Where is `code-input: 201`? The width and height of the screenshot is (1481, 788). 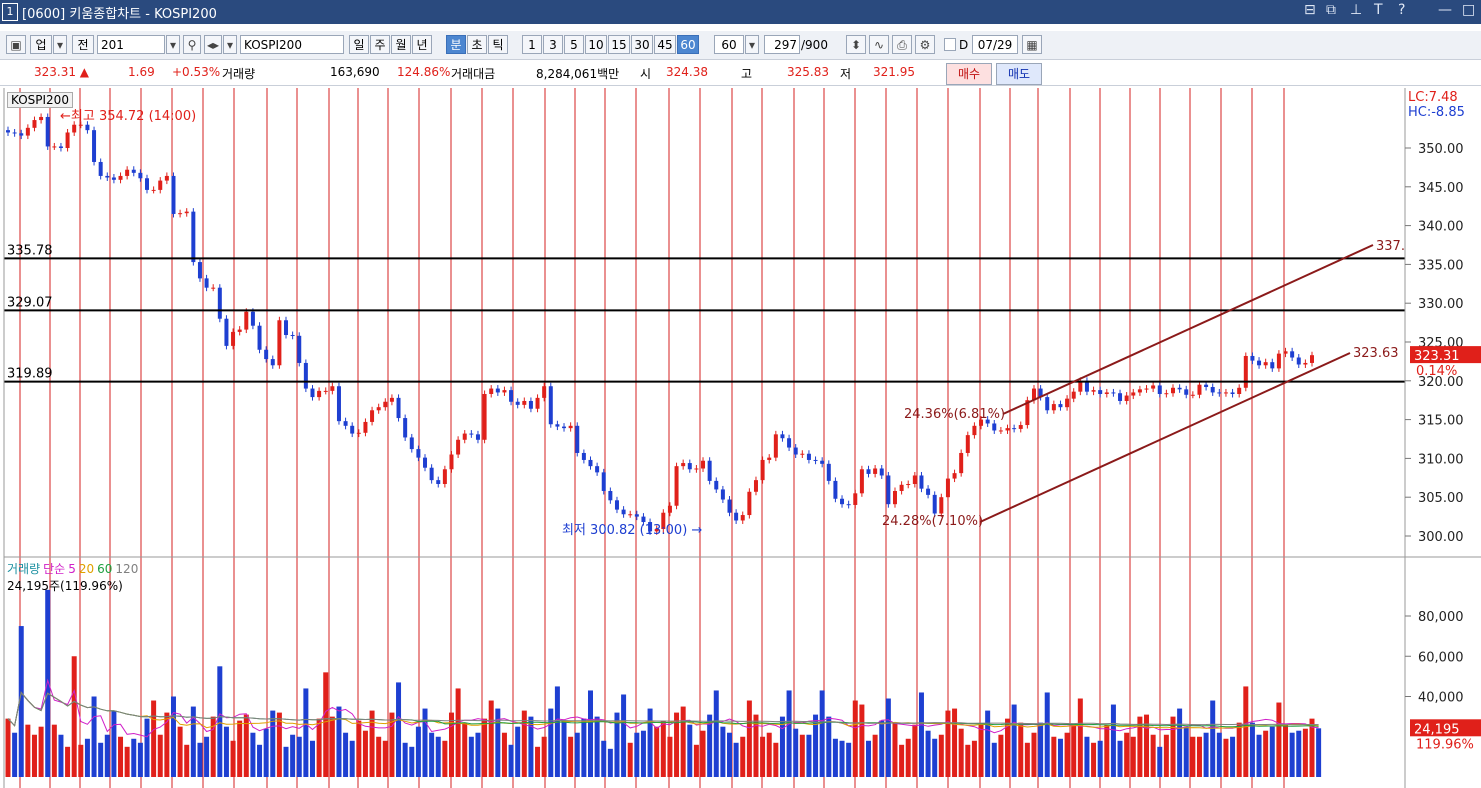
code-input: 201 is located at coordinates (131, 44).